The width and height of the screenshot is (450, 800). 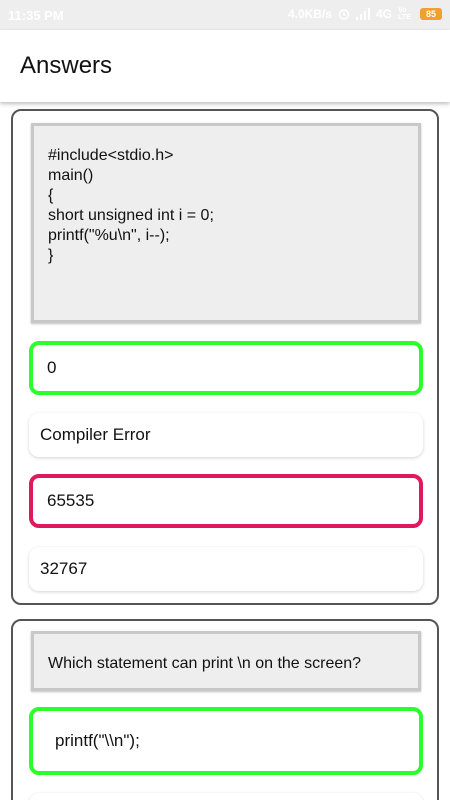 I want to click on battery-level: 85, so click(x=430, y=14).